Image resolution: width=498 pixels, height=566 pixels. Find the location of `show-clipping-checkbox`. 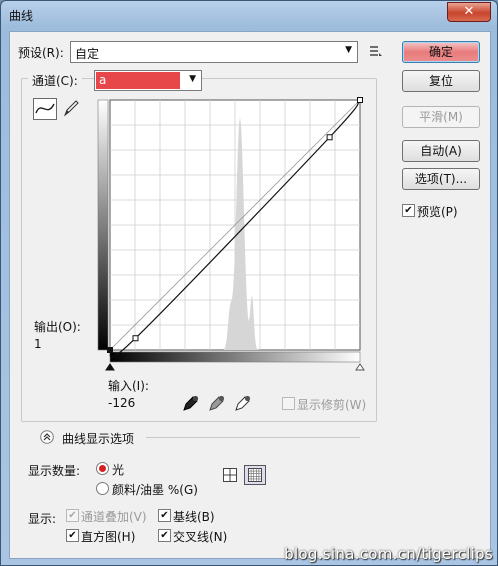

show-clipping-checkbox is located at coordinates (288, 403).